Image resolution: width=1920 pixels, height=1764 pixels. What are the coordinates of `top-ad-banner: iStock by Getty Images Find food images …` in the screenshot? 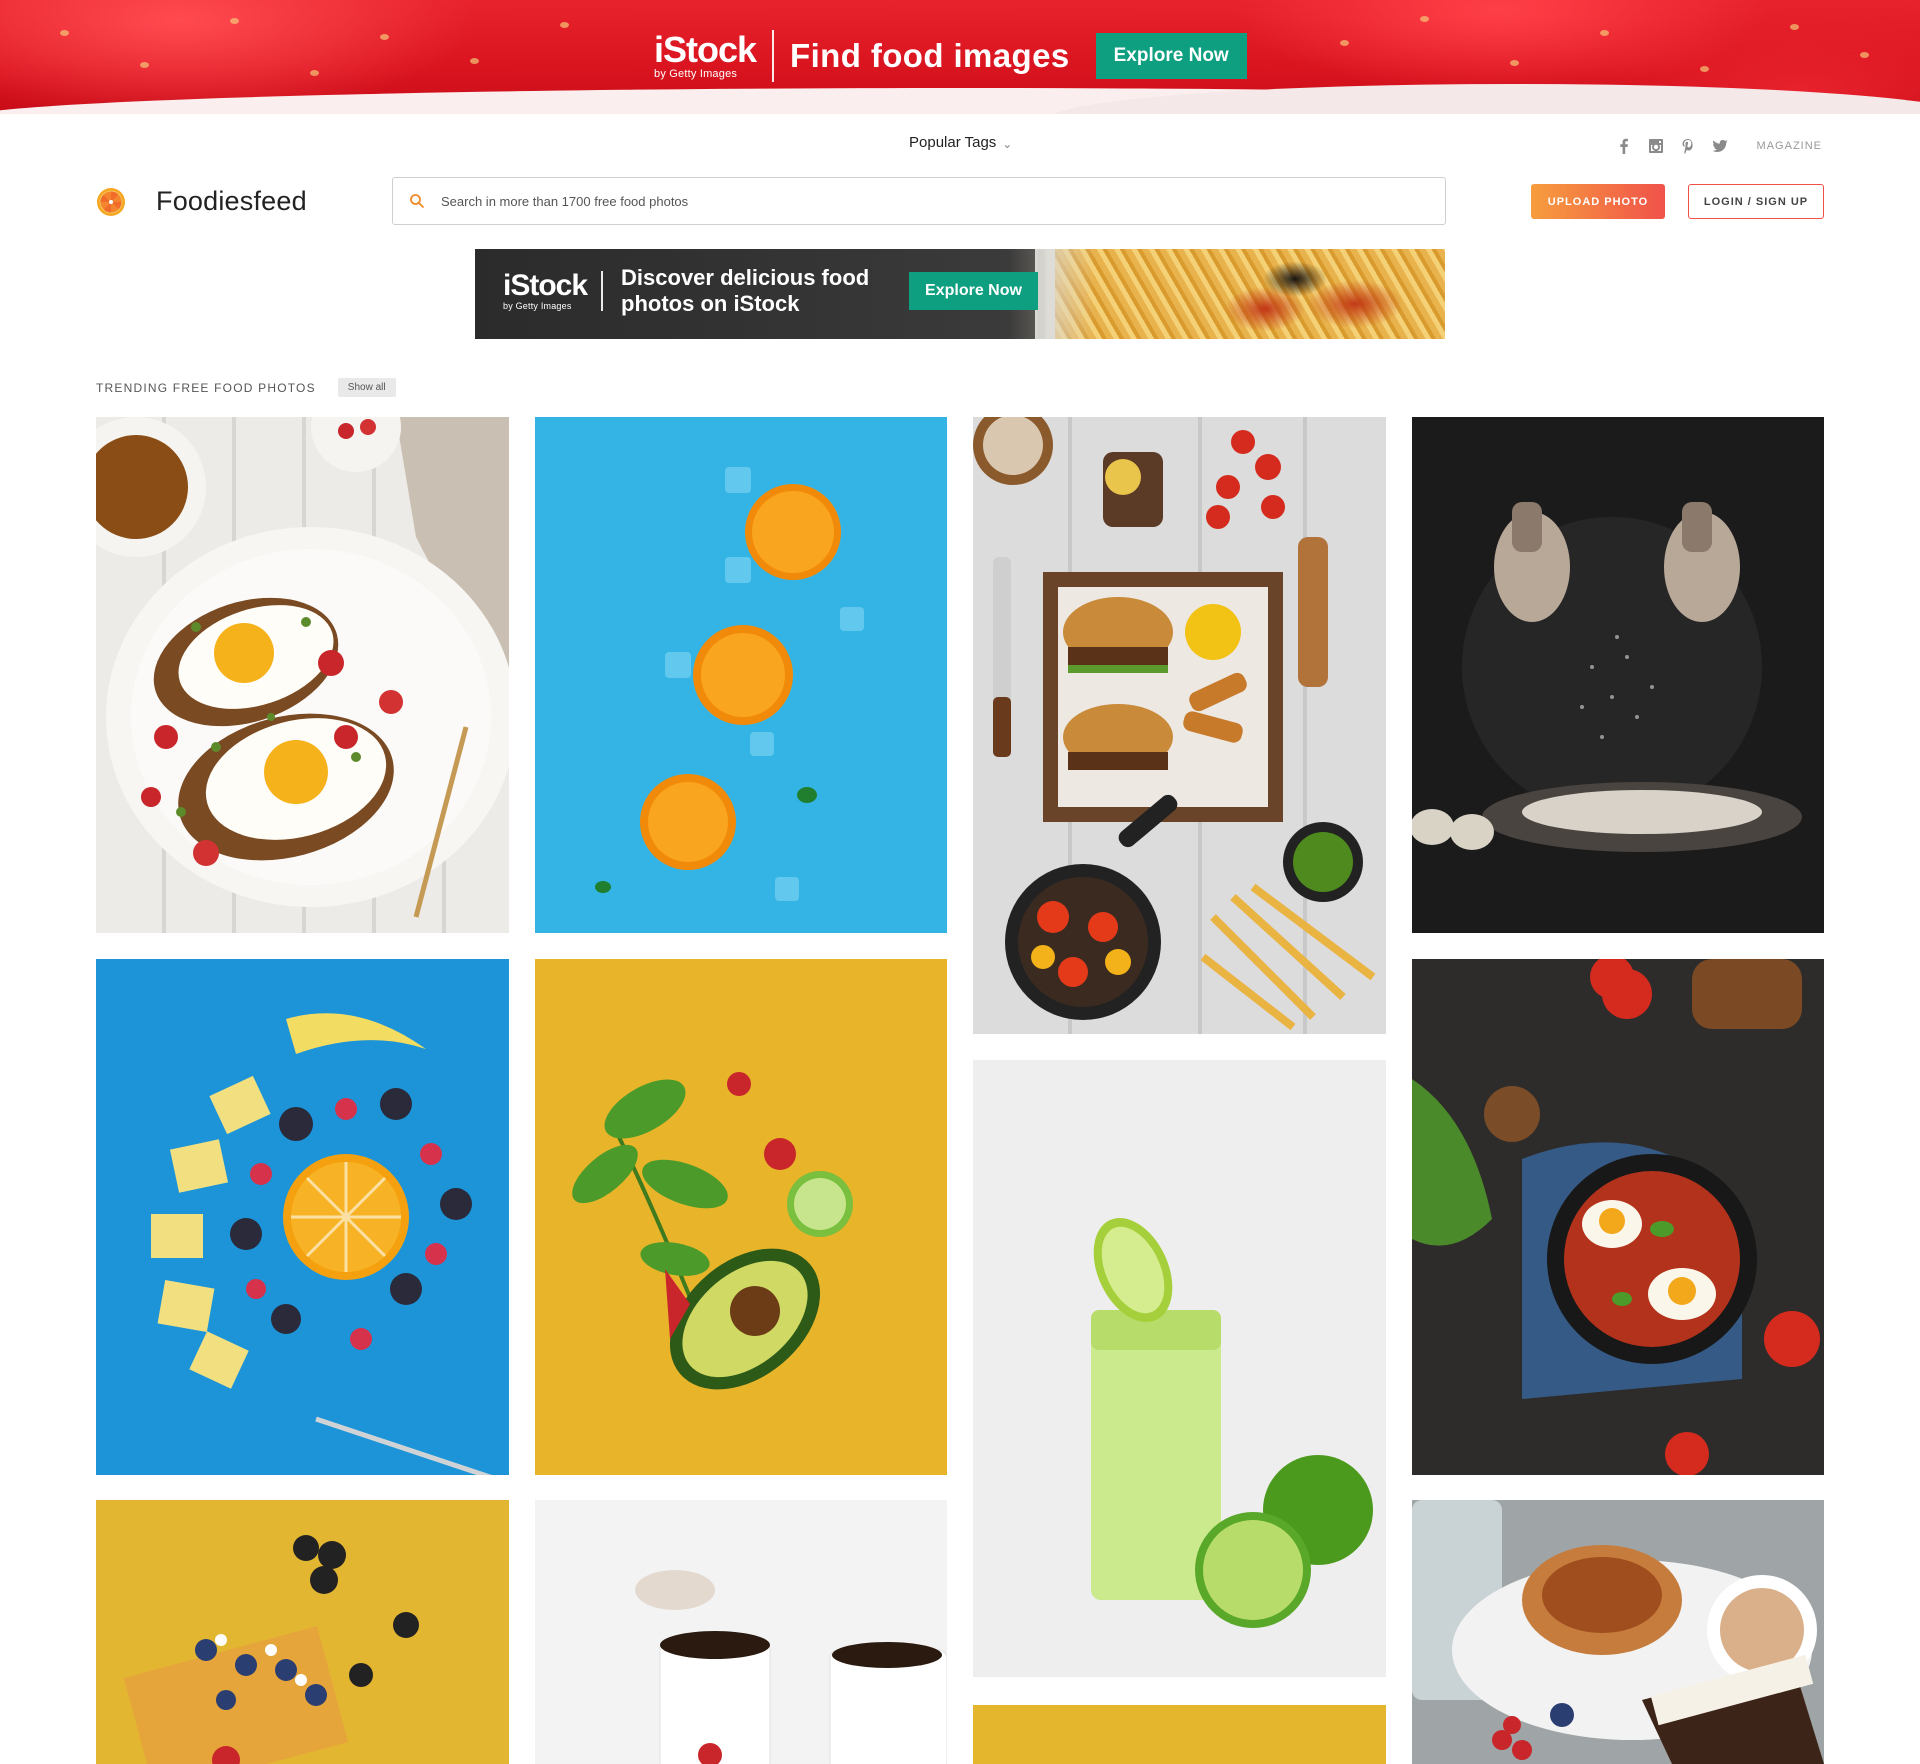 It's located at (960, 57).